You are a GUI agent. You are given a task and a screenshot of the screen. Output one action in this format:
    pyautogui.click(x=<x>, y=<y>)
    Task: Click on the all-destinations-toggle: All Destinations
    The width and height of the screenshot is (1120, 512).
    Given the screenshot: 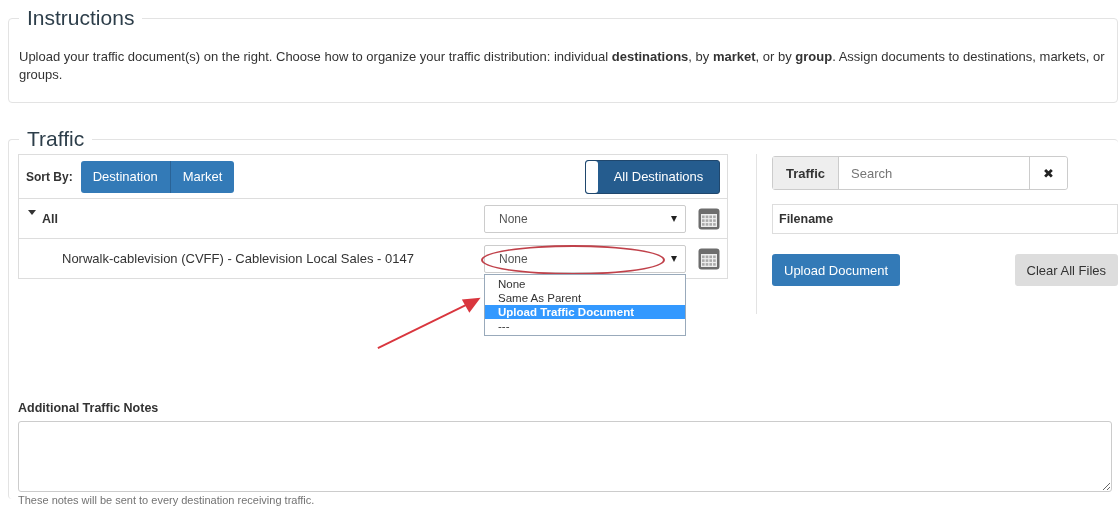 What is the action you would take?
    pyautogui.click(x=652, y=176)
    